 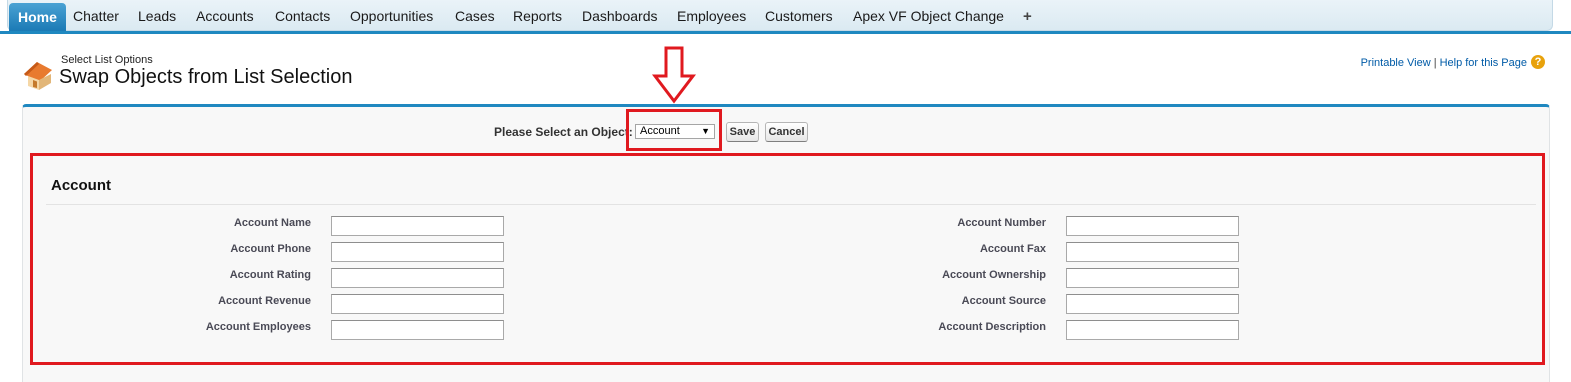 I want to click on help-links: Printable View | Help for this Page, so click(x=1444, y=63).